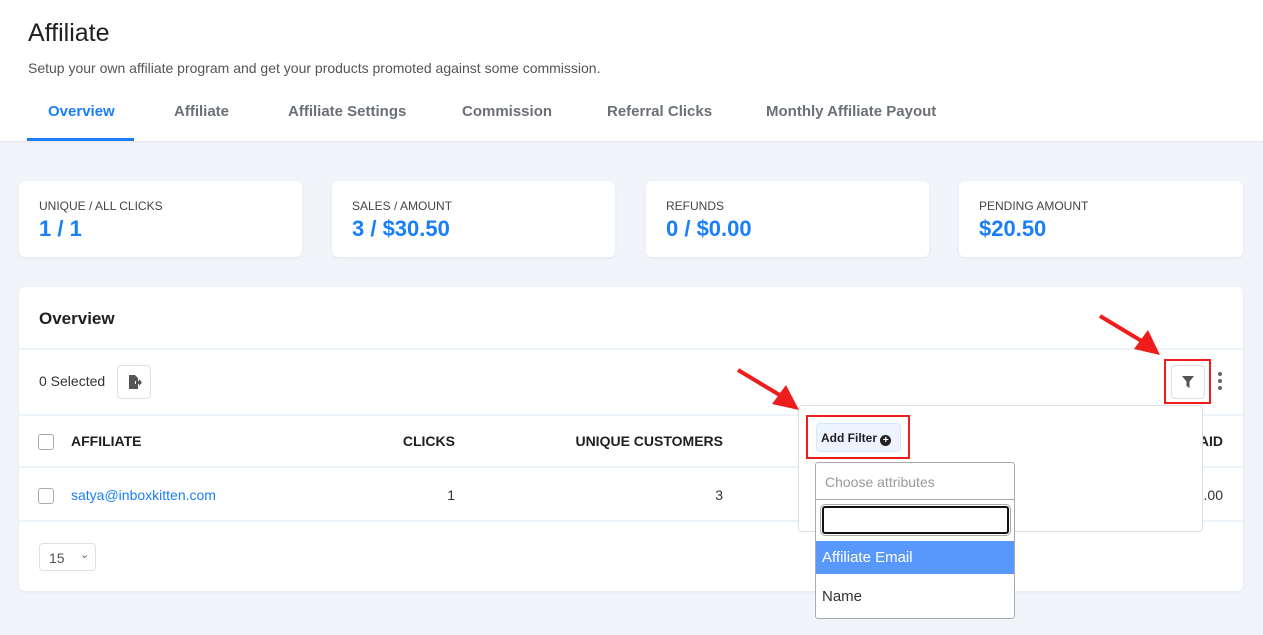 Image resolution: width=1263 pixels, height=635 pixels. Describe the element at coordinates (72, 381) in the screenshot. I see `selected-count: 0 Selected` at that location.